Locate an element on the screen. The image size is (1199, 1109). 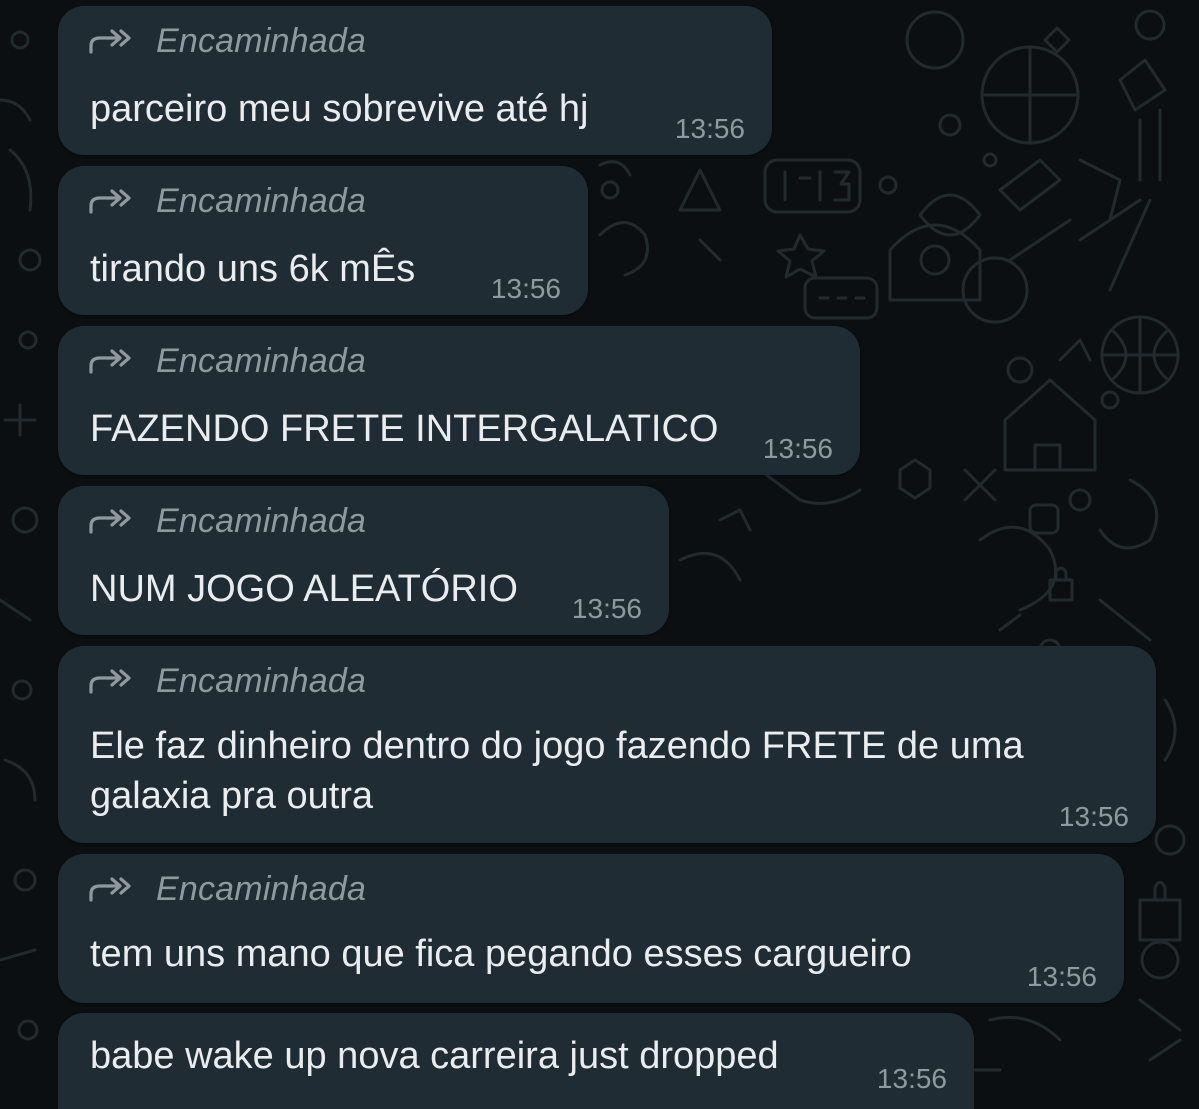
message-text: NUM JOGO ALEATÓRIO is located at coordinates (304, 589).